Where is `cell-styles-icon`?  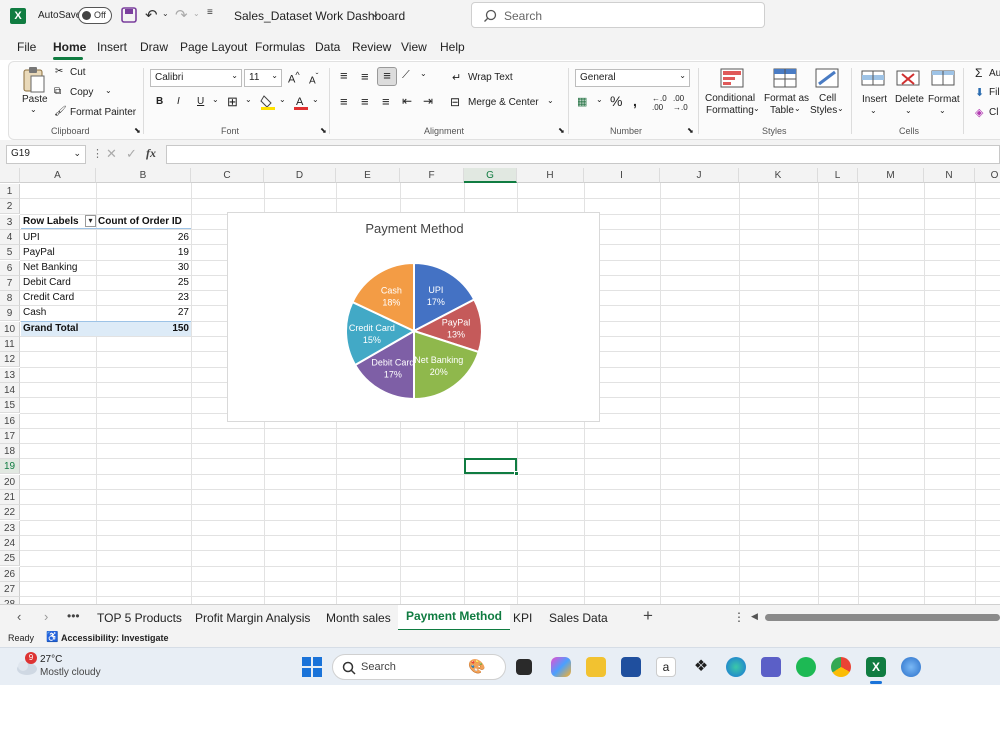 cell-styles-icon is located at coordinates (827, 78).